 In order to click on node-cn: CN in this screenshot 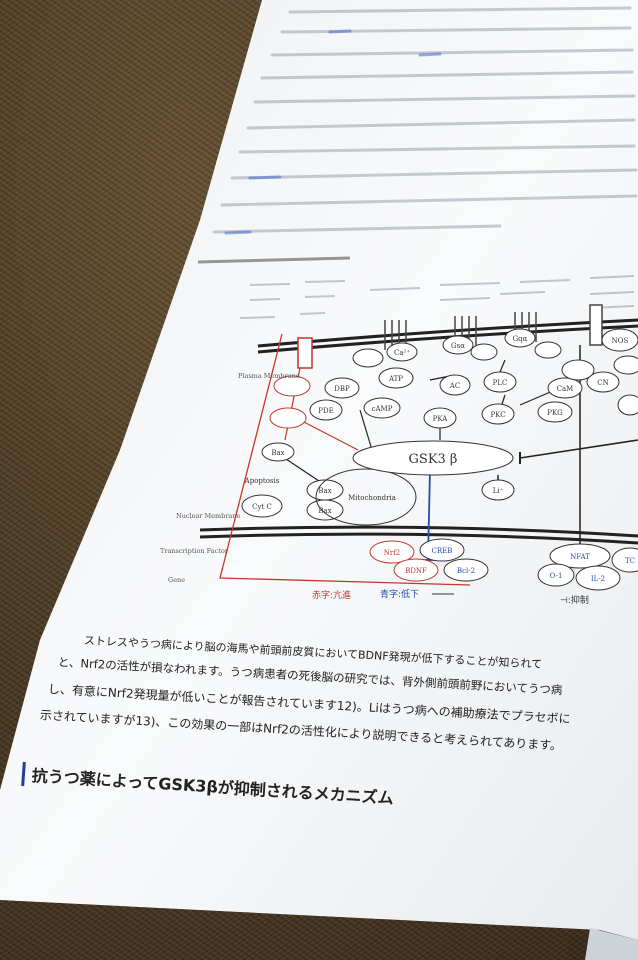, I will do `click(602, 383)`.